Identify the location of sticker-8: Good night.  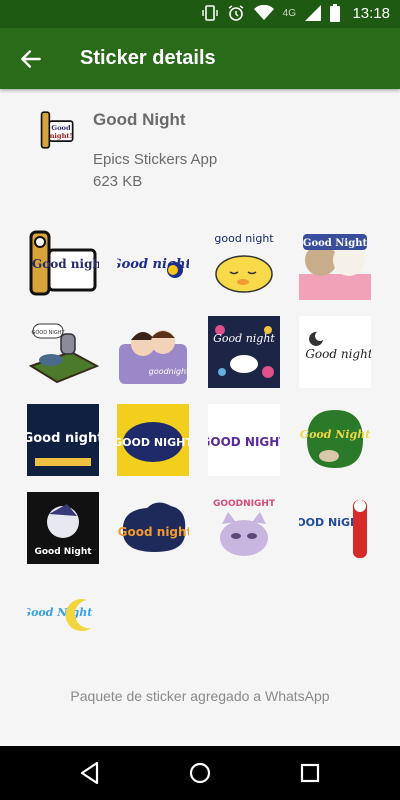
(335, 352).